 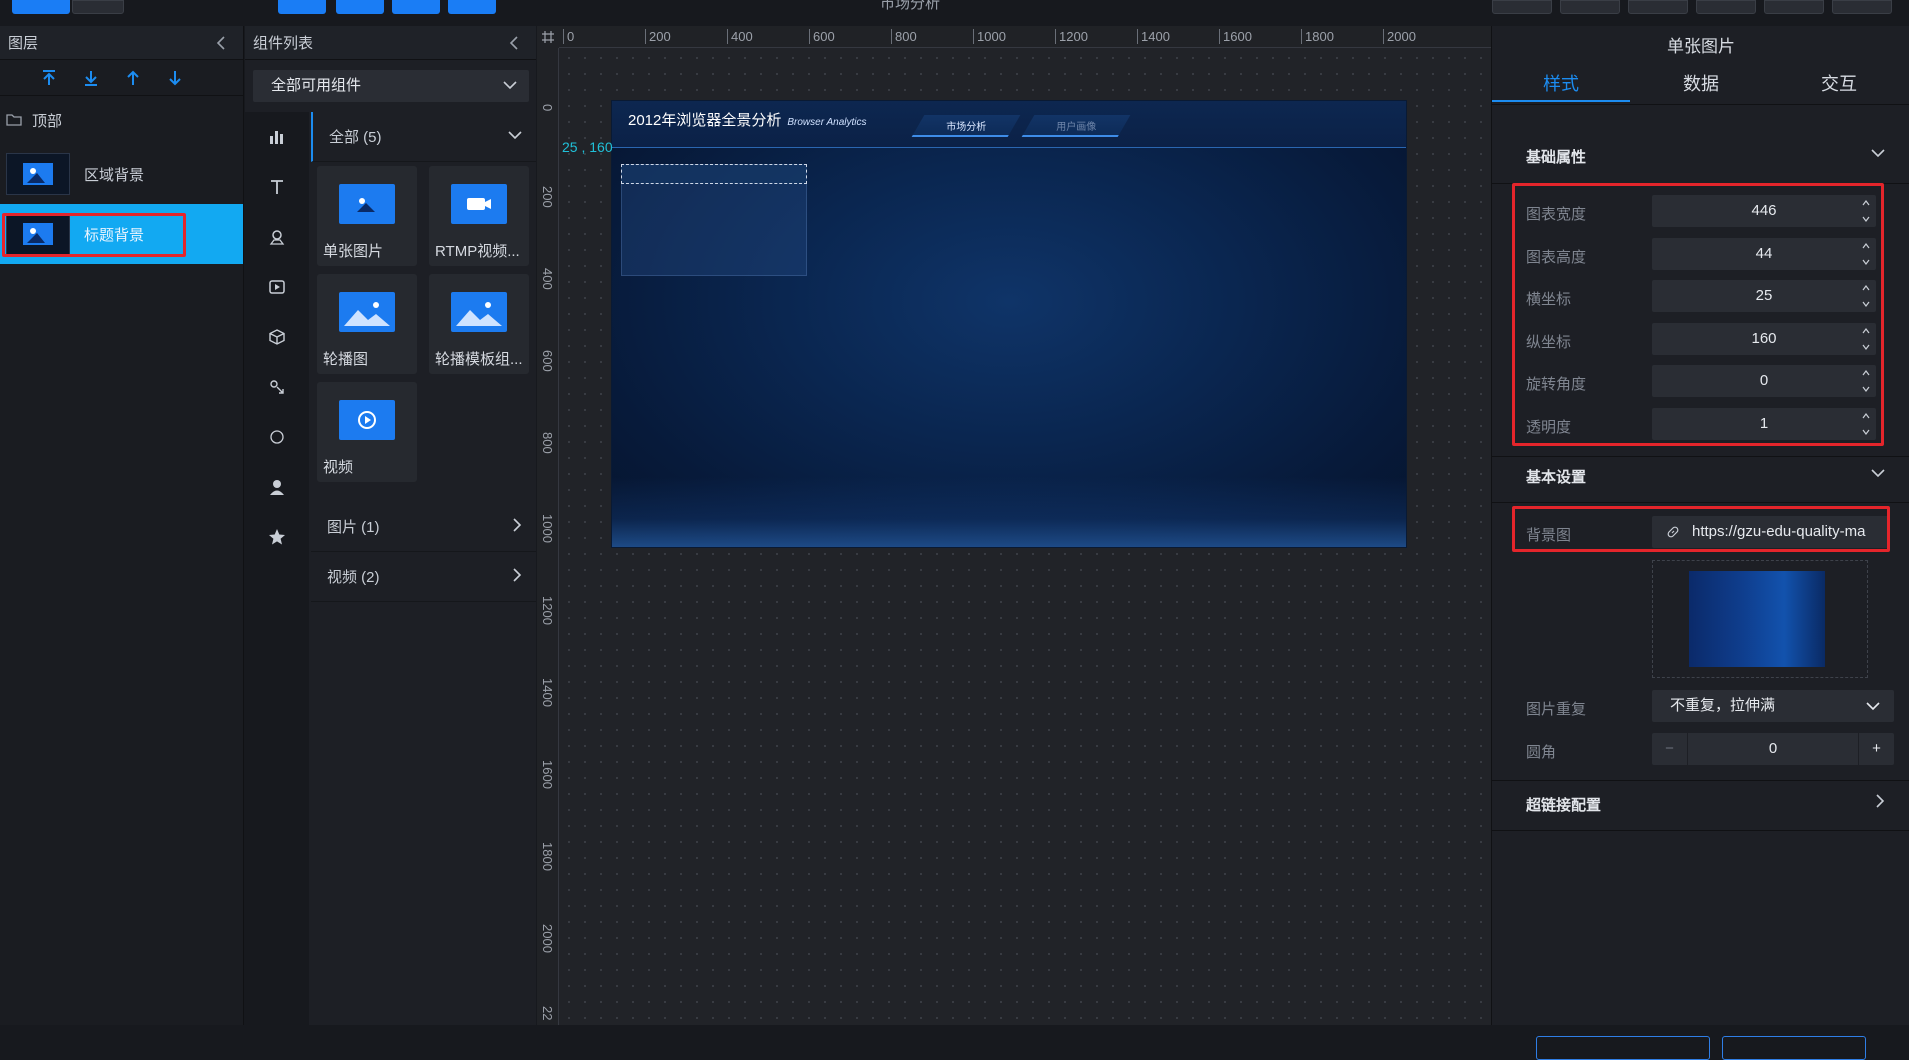 I want to click on ruler-tick-label: 1200, so click(x=547, y=610).